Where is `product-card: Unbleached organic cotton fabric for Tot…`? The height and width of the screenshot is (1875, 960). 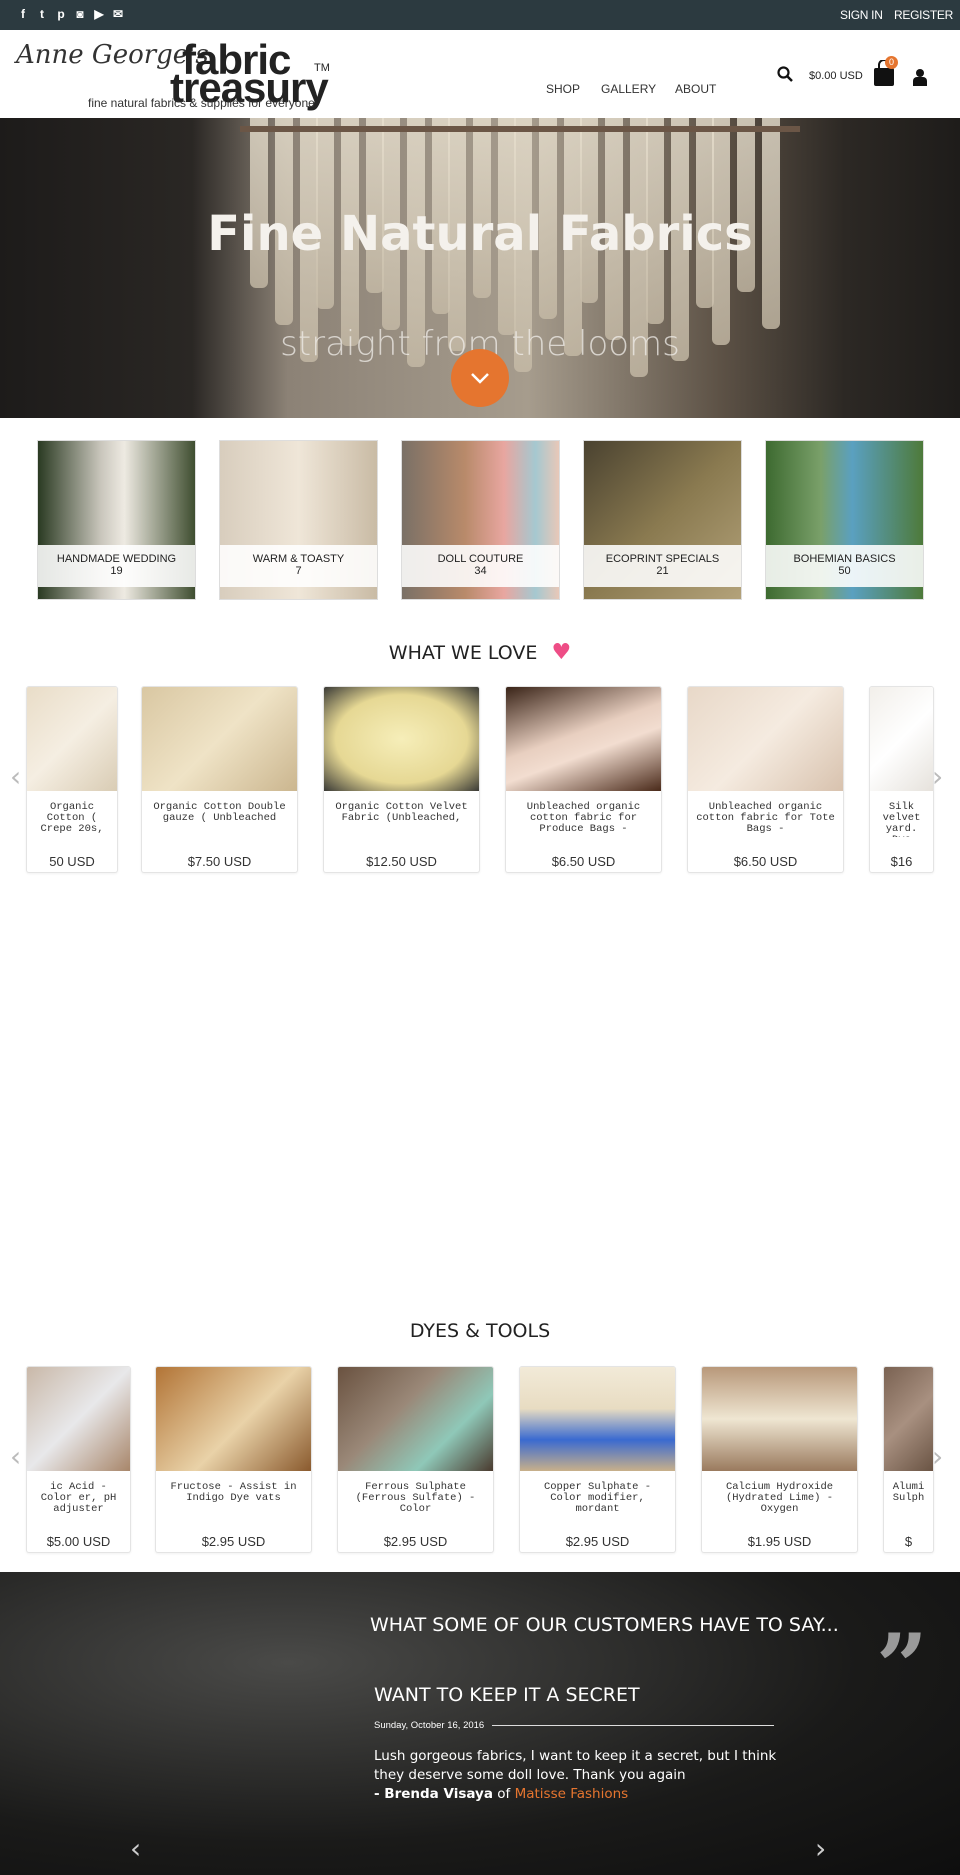 product-card: Unbleached organic cotton fabric for Tot… is located at coordinates (765, 779).